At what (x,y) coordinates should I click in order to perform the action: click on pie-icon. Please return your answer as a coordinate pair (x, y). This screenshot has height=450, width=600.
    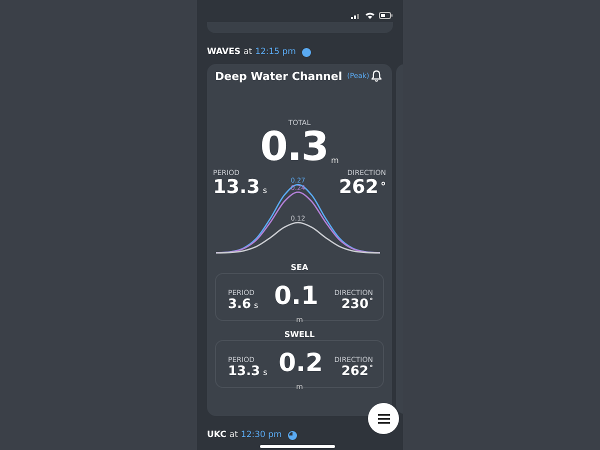
    Looking at the image, I should click on (292, 435).